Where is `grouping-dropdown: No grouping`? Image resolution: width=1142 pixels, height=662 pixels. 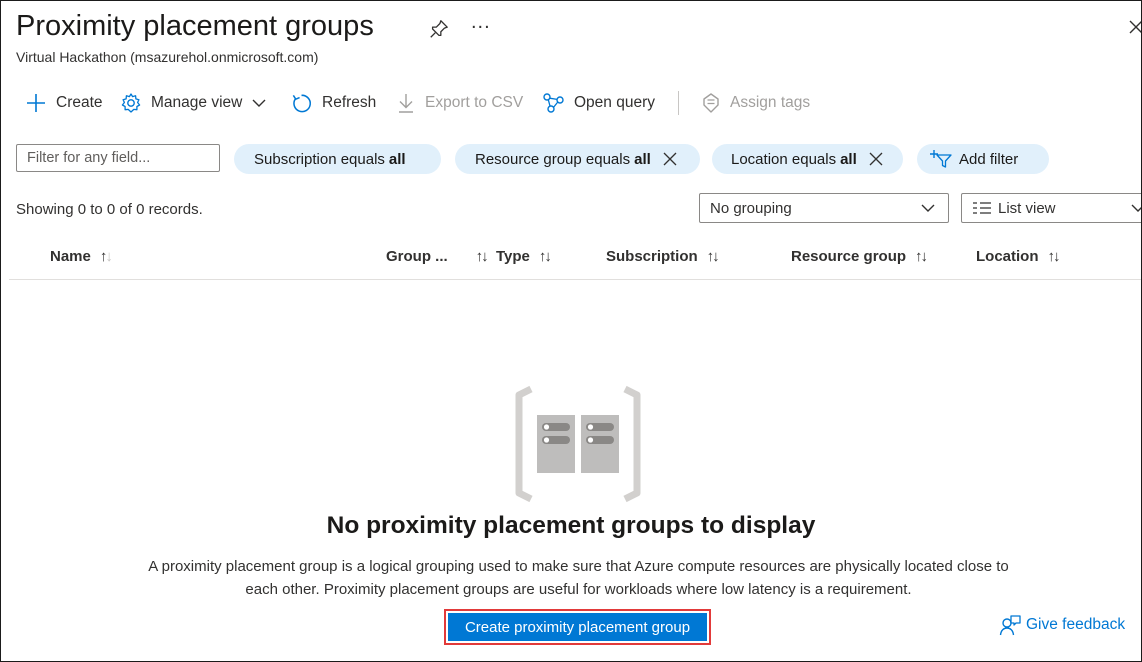
grouping-dropdown: No grouping is located at coordinates (824, 208).